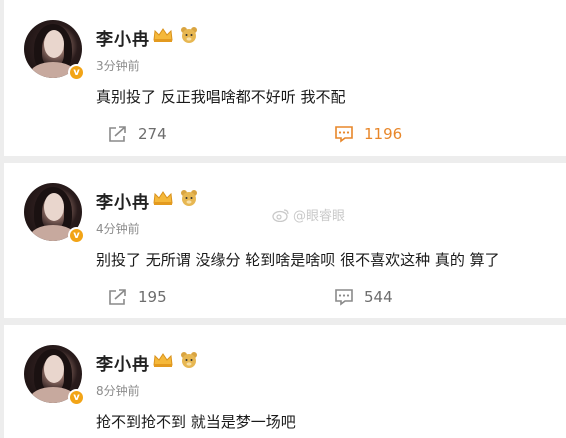 This screenshot has height=438, width=566. I want to click on share-button: 274, so click(137, 134).